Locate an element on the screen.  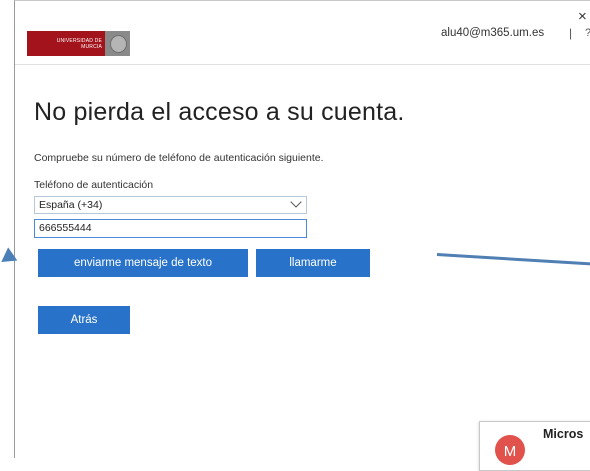
send-text-button: enviarme mensaje de texto is located at coordinates (143, 263).